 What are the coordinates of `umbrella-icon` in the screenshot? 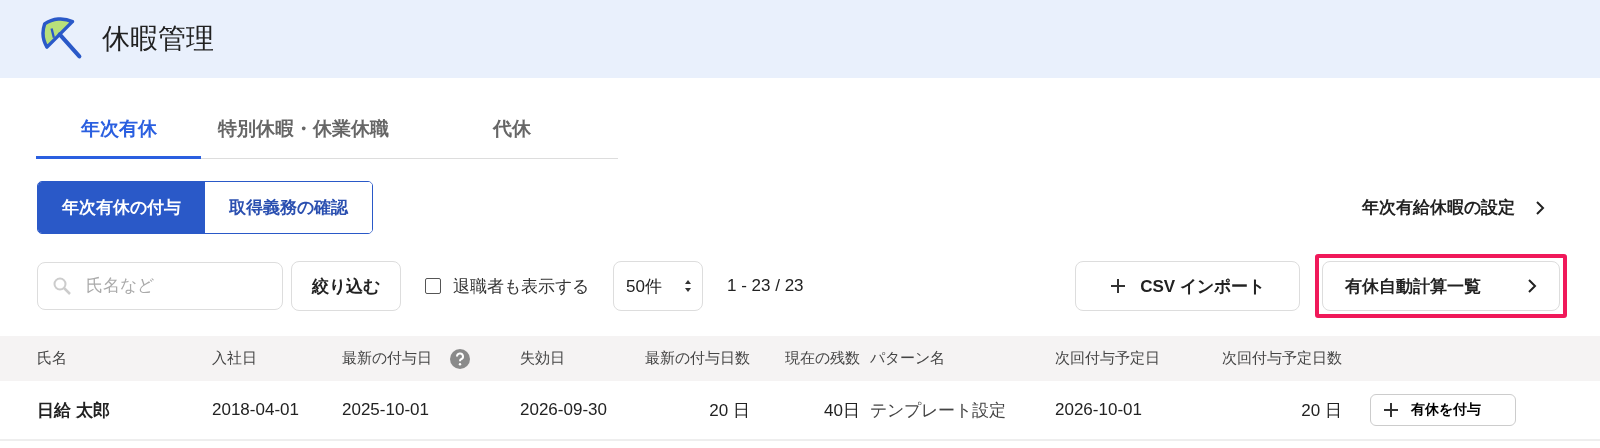 It's located at (62, 39).